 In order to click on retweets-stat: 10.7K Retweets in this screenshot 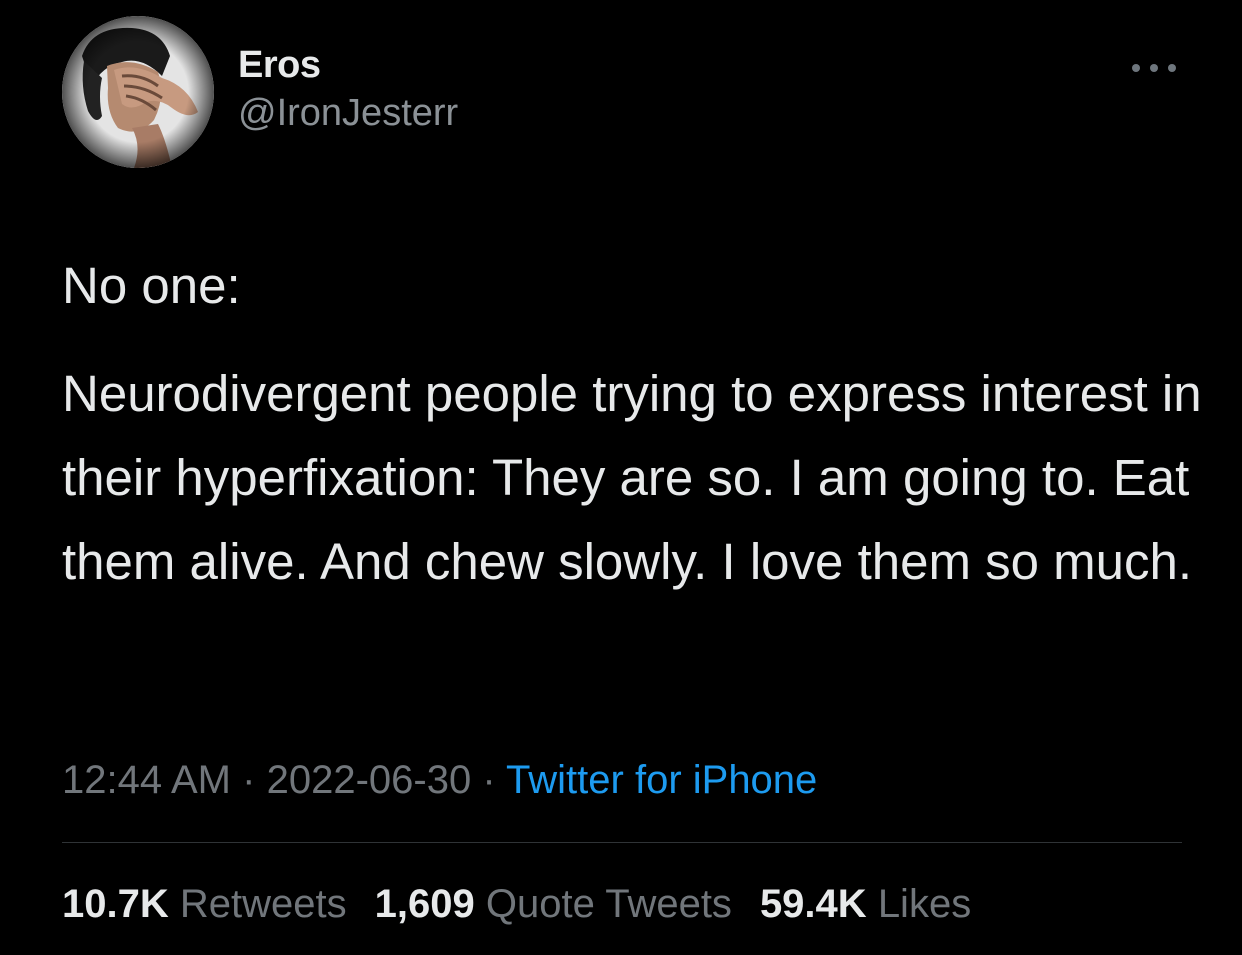, I will do `click(204, 904)`.